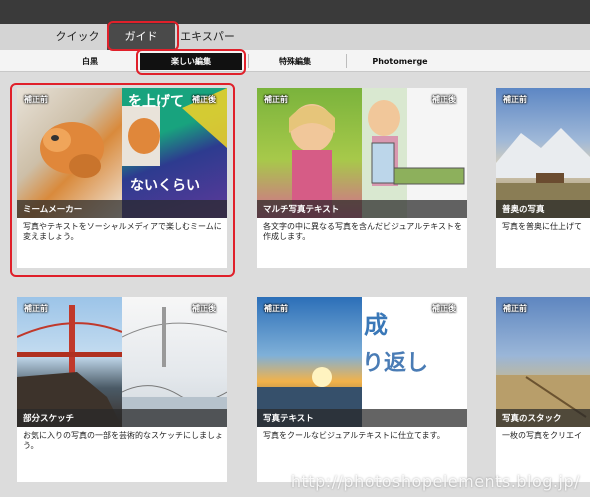  I want to click on meme-top-text: を上げて, so click(156, 102).